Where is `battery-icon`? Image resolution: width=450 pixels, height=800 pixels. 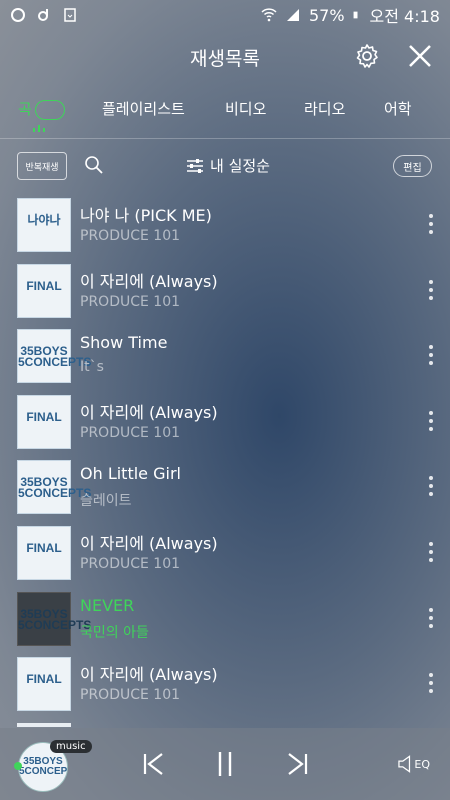 battery-icon is located at coordinates (355, 15).